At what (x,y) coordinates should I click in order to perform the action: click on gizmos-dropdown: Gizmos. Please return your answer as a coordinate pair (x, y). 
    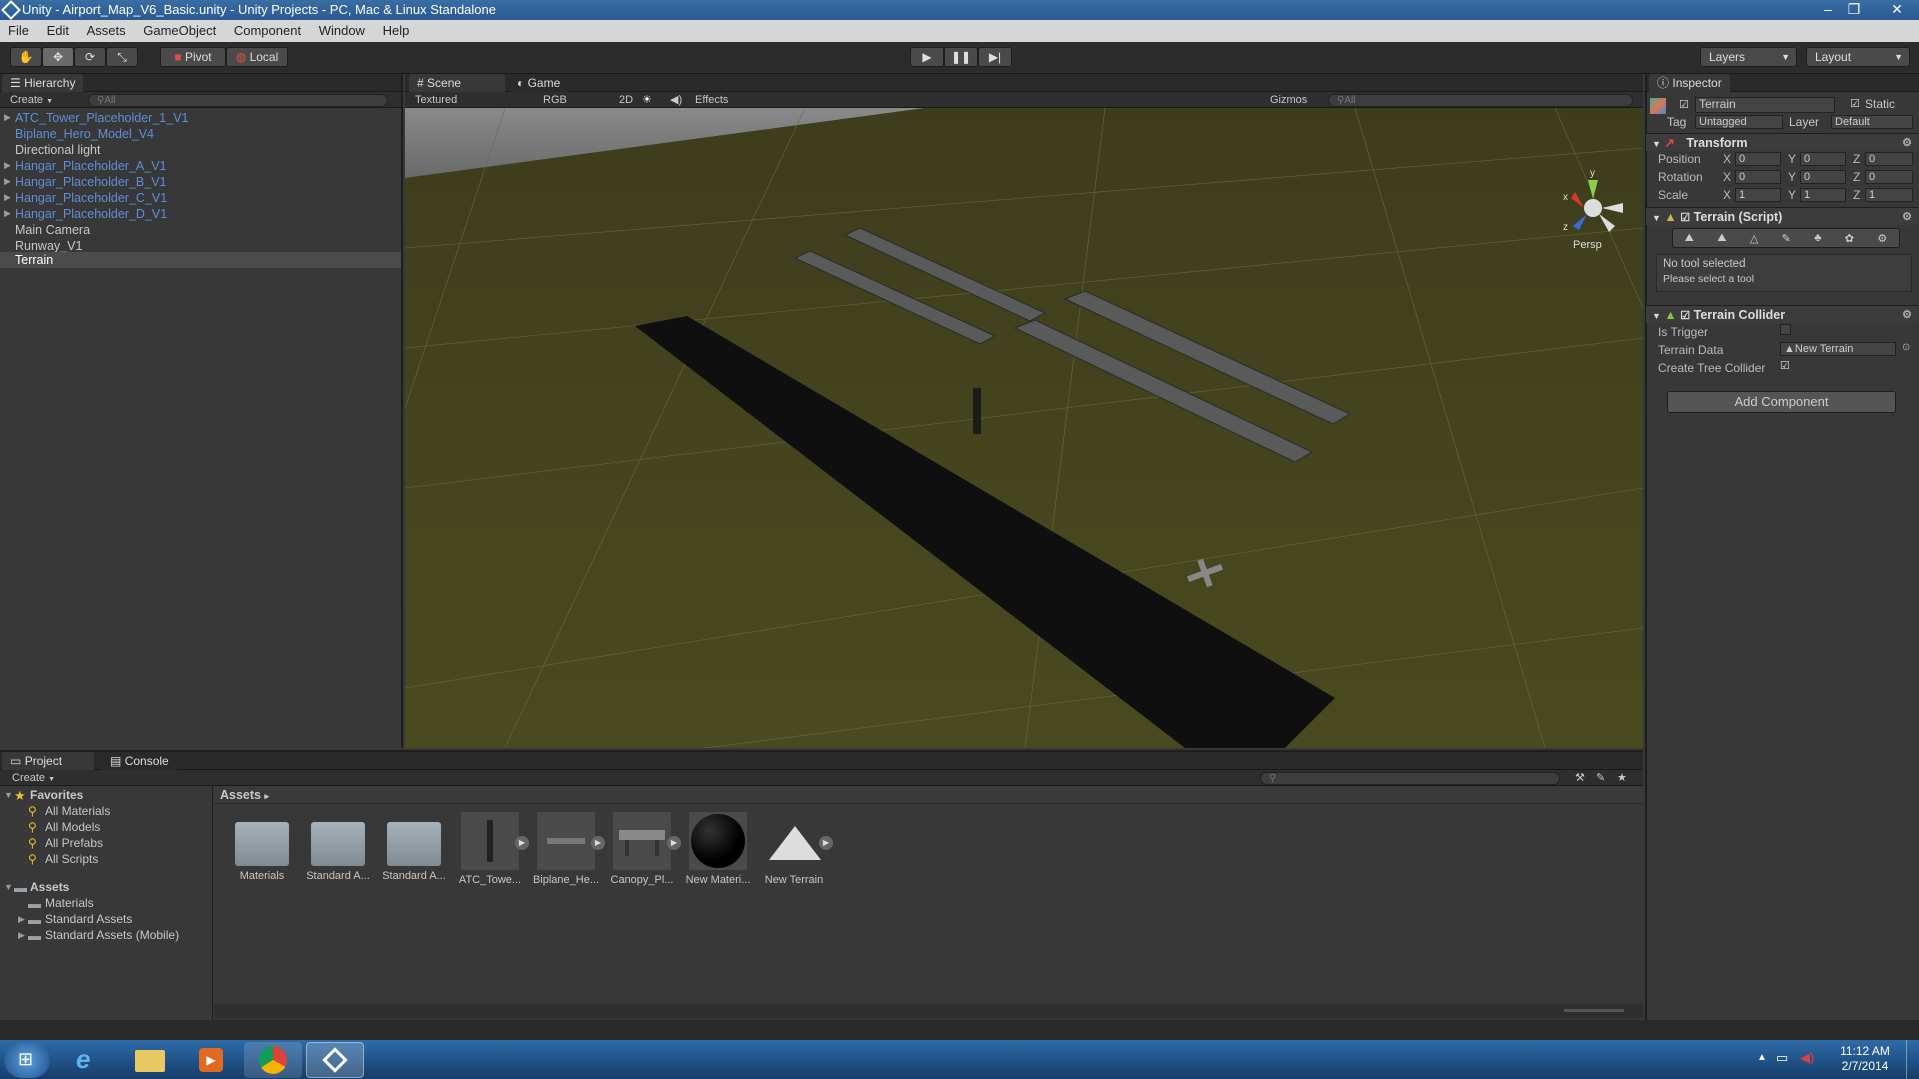
    Looking at the image, I should click on (1288, 100).